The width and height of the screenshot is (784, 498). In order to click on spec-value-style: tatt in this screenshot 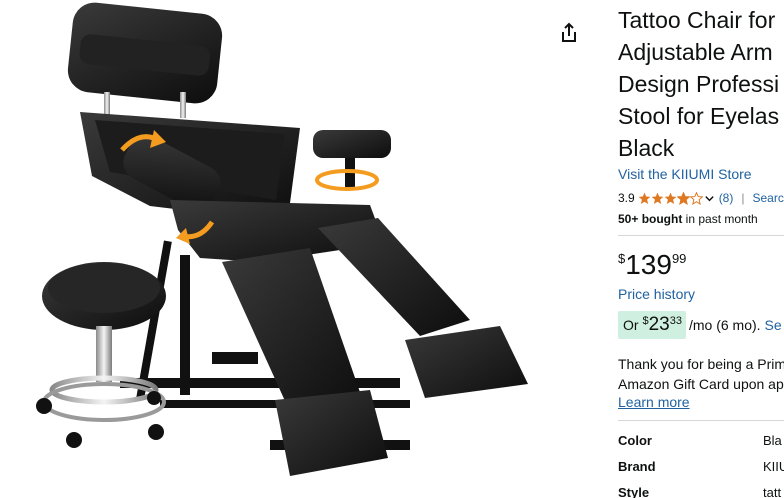, I will do `click(772, 491)`.